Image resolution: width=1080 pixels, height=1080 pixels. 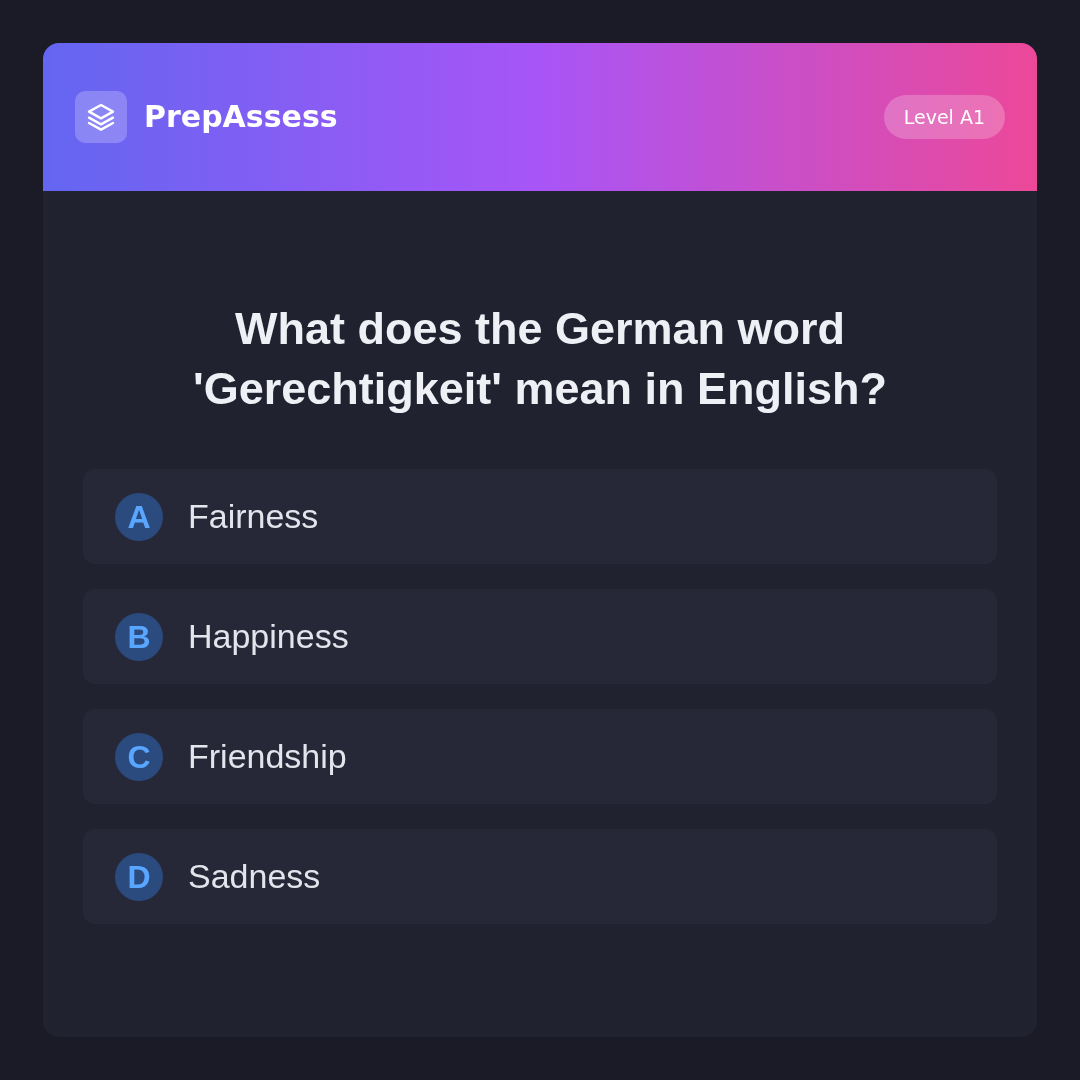 What do you see at coordinates (139, 756) in the screenshot?
I see `option-letter: C` at bounding box center [139, 756].